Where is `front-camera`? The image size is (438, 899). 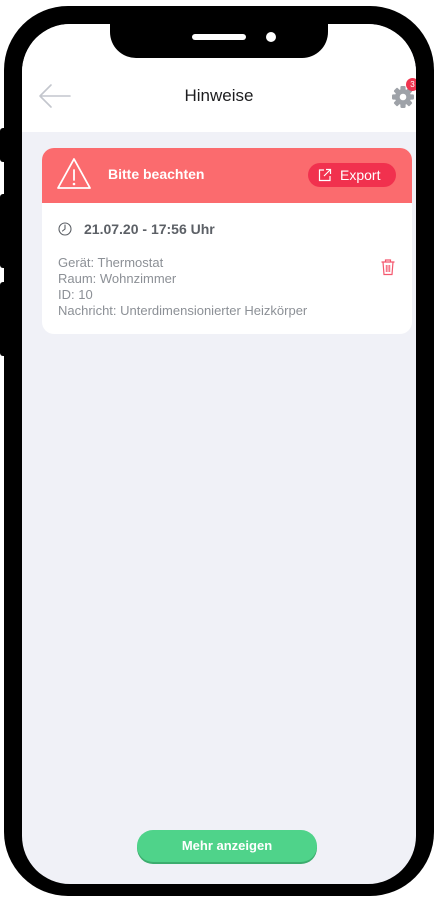
front-camera is located at coordinates (271, 37).